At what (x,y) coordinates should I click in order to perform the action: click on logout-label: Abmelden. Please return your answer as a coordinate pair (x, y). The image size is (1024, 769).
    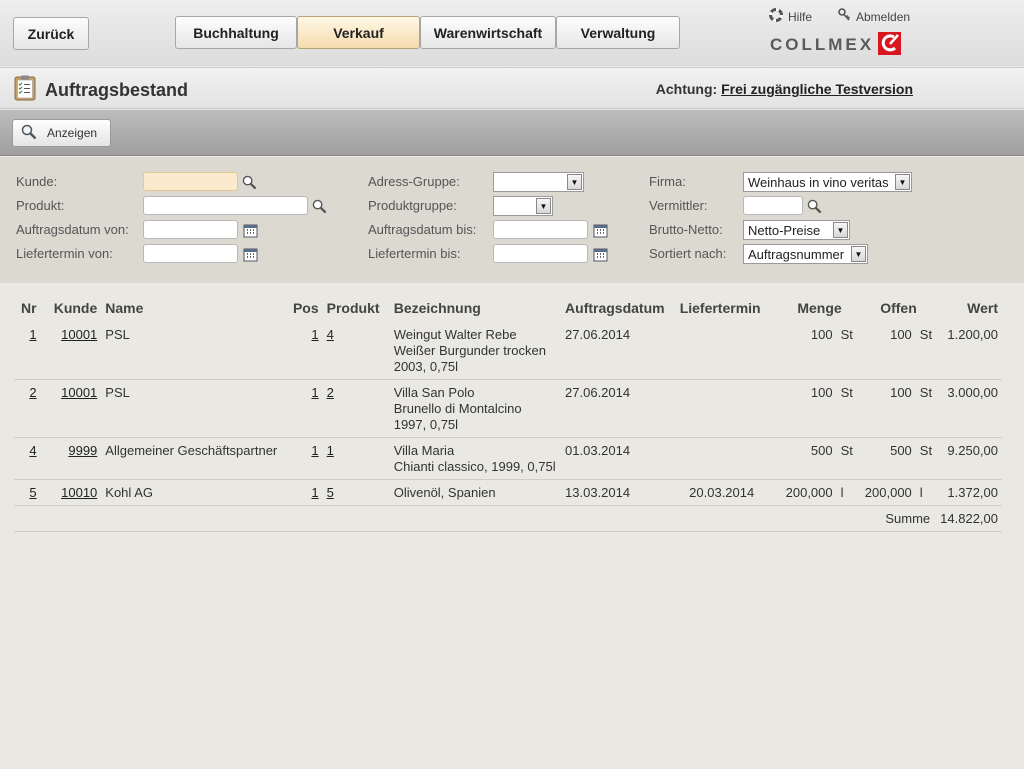
    Looking at the image, I should click on (883, 16).